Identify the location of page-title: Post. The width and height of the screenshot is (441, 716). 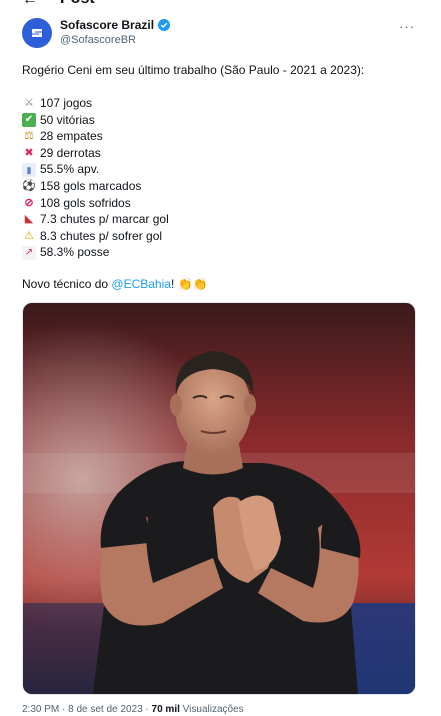
(77, 4).